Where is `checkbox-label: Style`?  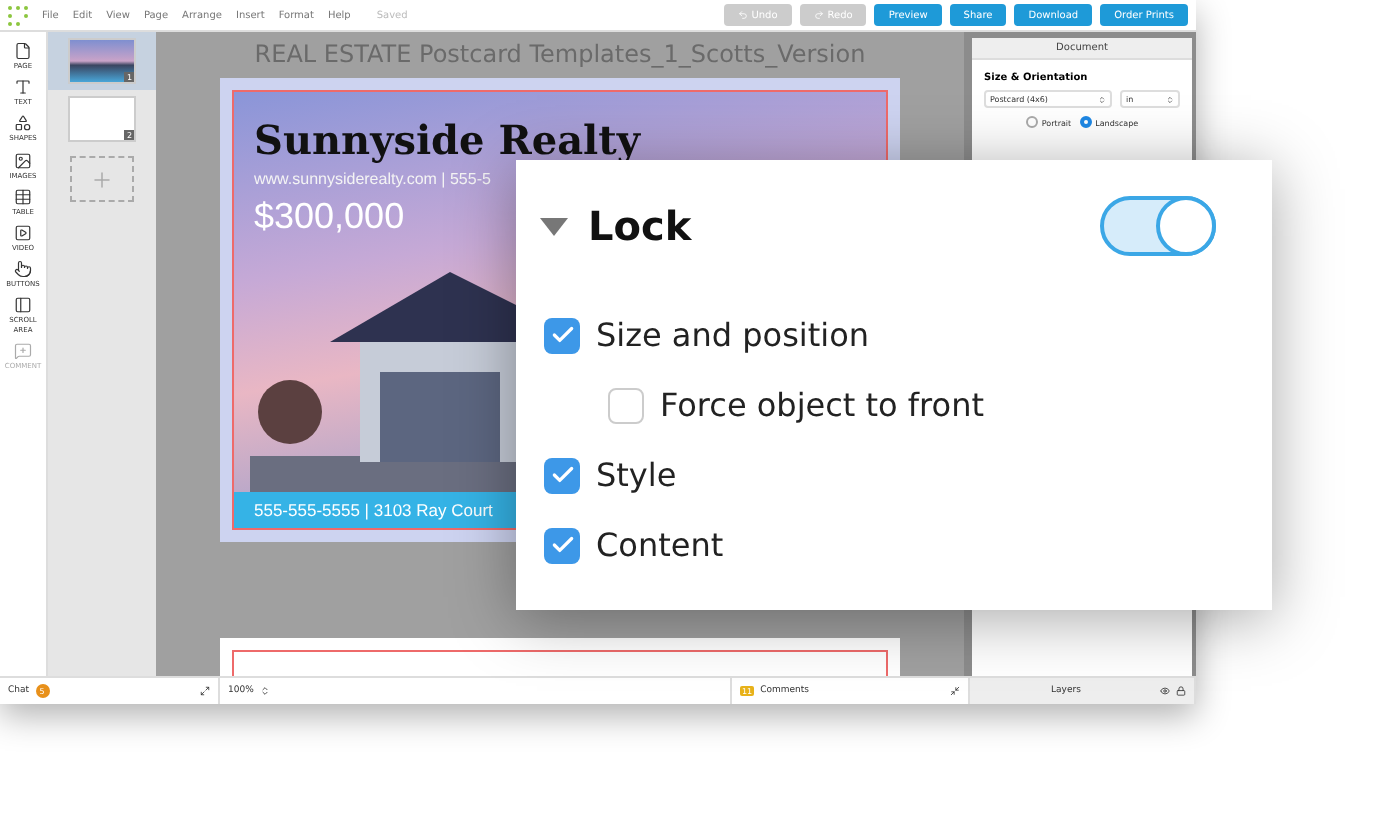
checkbox-label: Style is located at coordinates (636, 475).